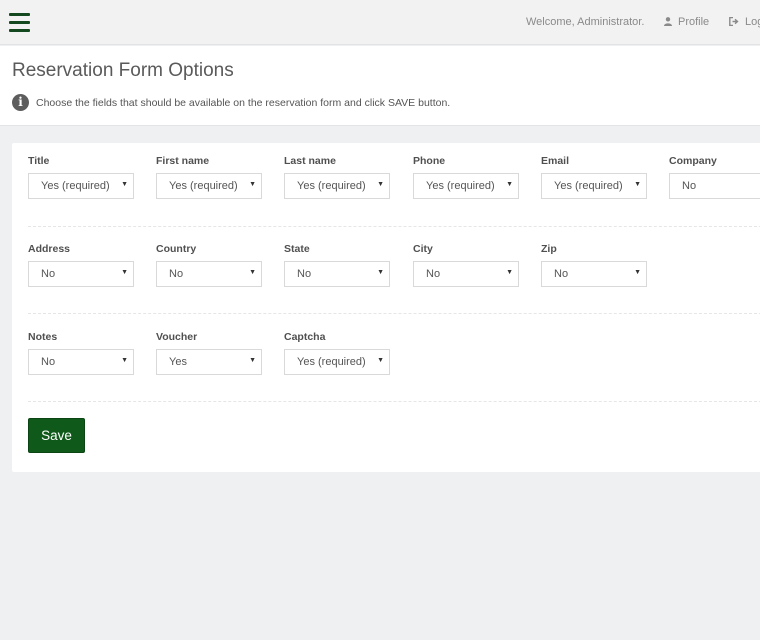  Describe the element at coordinates (734, 22) in the screenshot. I see `sign-out-icon` at that location.